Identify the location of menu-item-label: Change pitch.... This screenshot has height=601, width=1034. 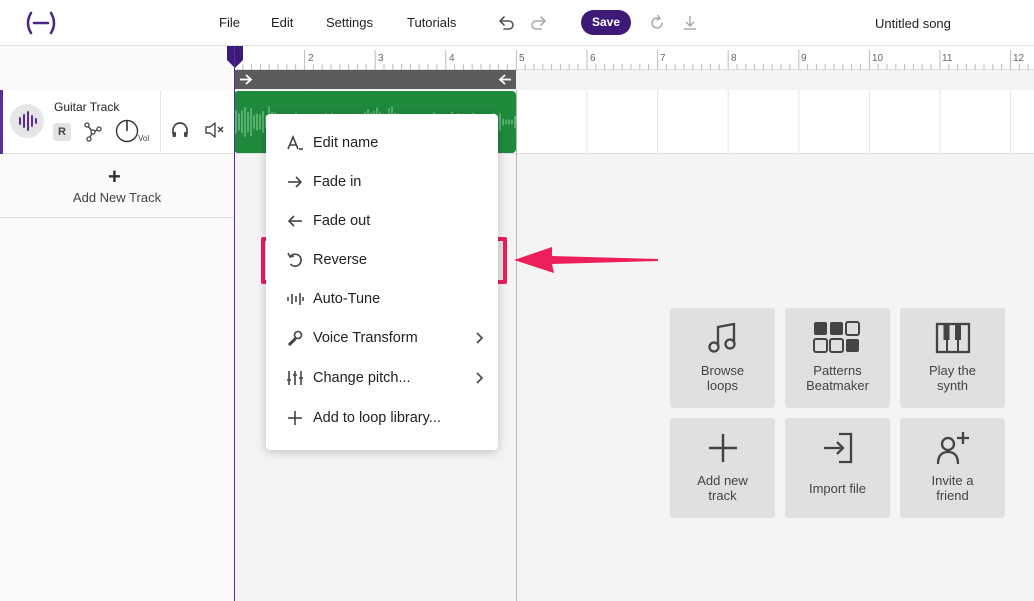
(362, 378).